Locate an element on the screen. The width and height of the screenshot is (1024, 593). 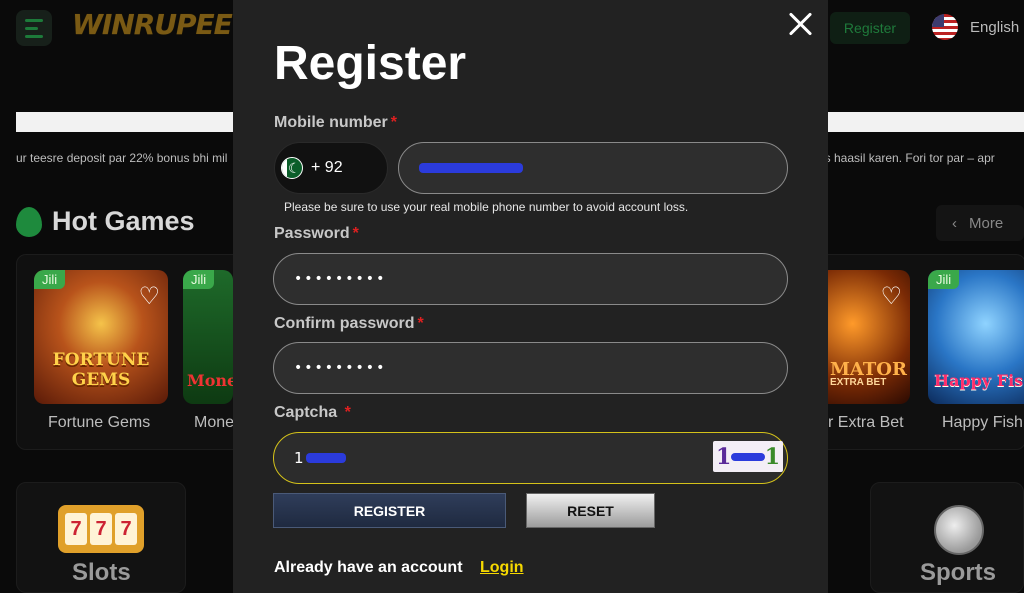
login-link: Login is located at coordinates (502, 568).